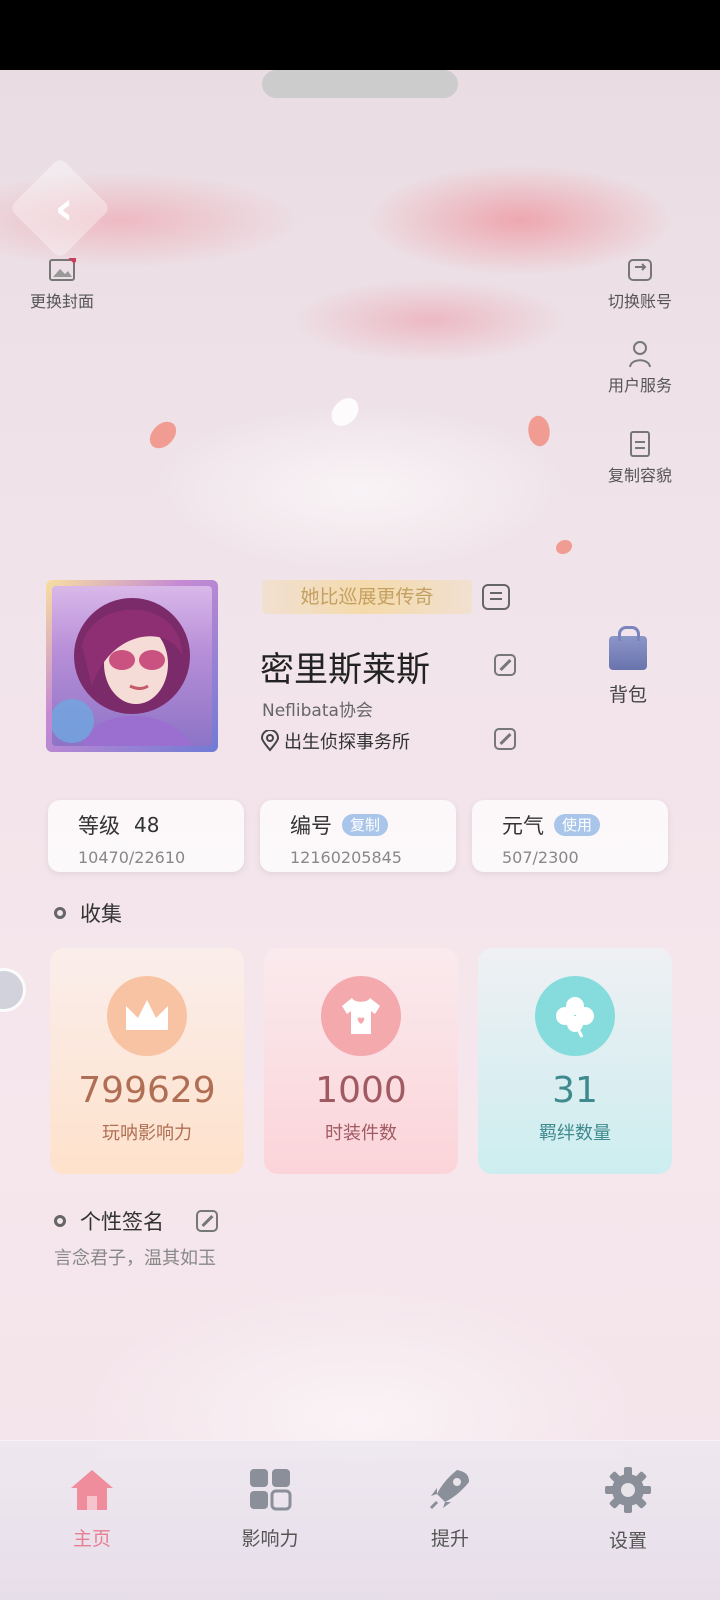  I want to click on bond-count-value: 31, so click(575, 1090).